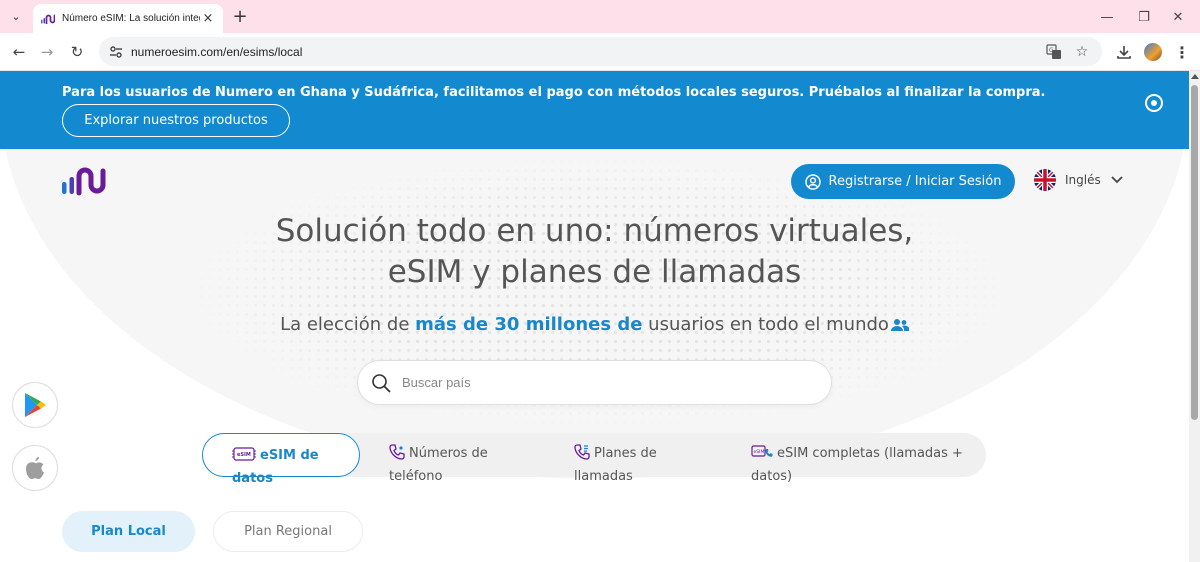 The height and width of the screenshot is (562, 1200). I want to click on address-bar: numeroesim.com/en/esims/local G ☆, so click(600, 51).